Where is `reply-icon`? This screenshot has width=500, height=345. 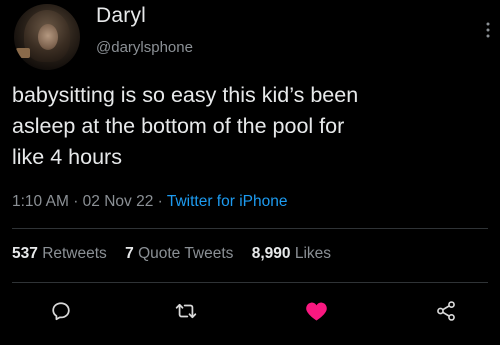
reply-icon is located at coordinates (61, 311).